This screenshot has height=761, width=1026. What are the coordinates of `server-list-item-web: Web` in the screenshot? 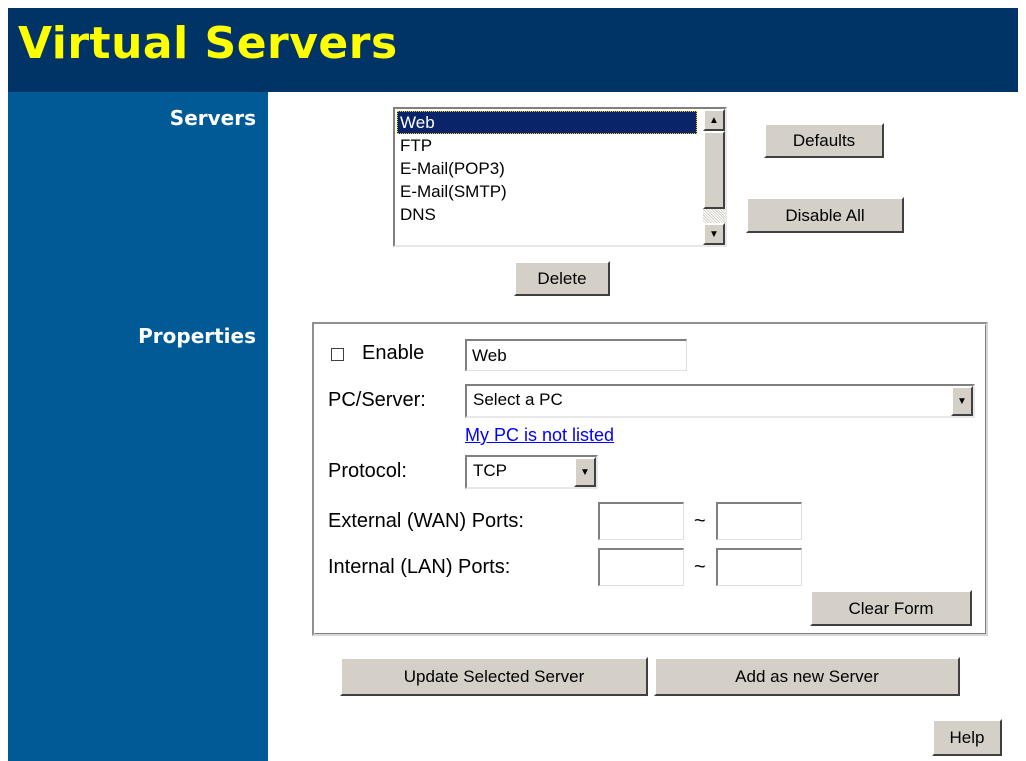 It's located at (547, 122).